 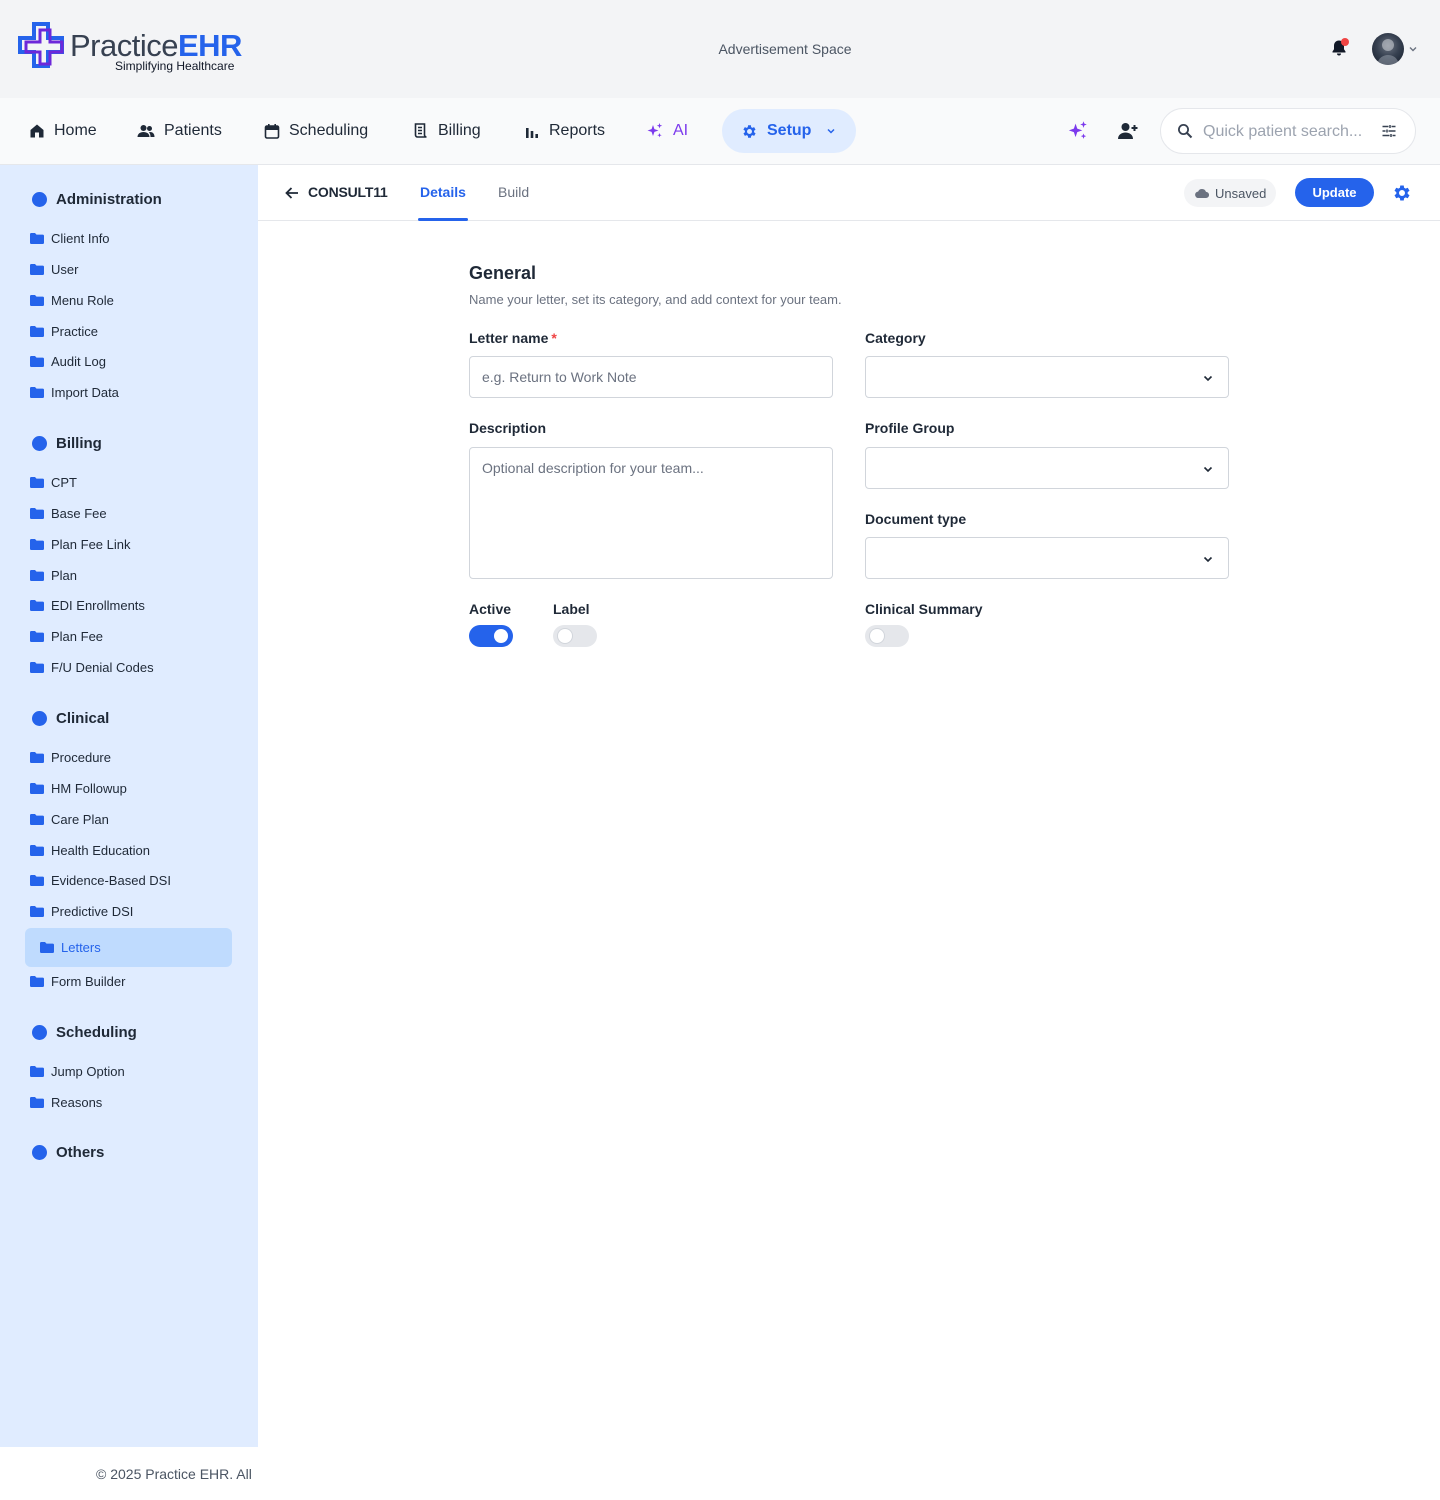 I want to click on description-textarea, so click(x=651, y=513).